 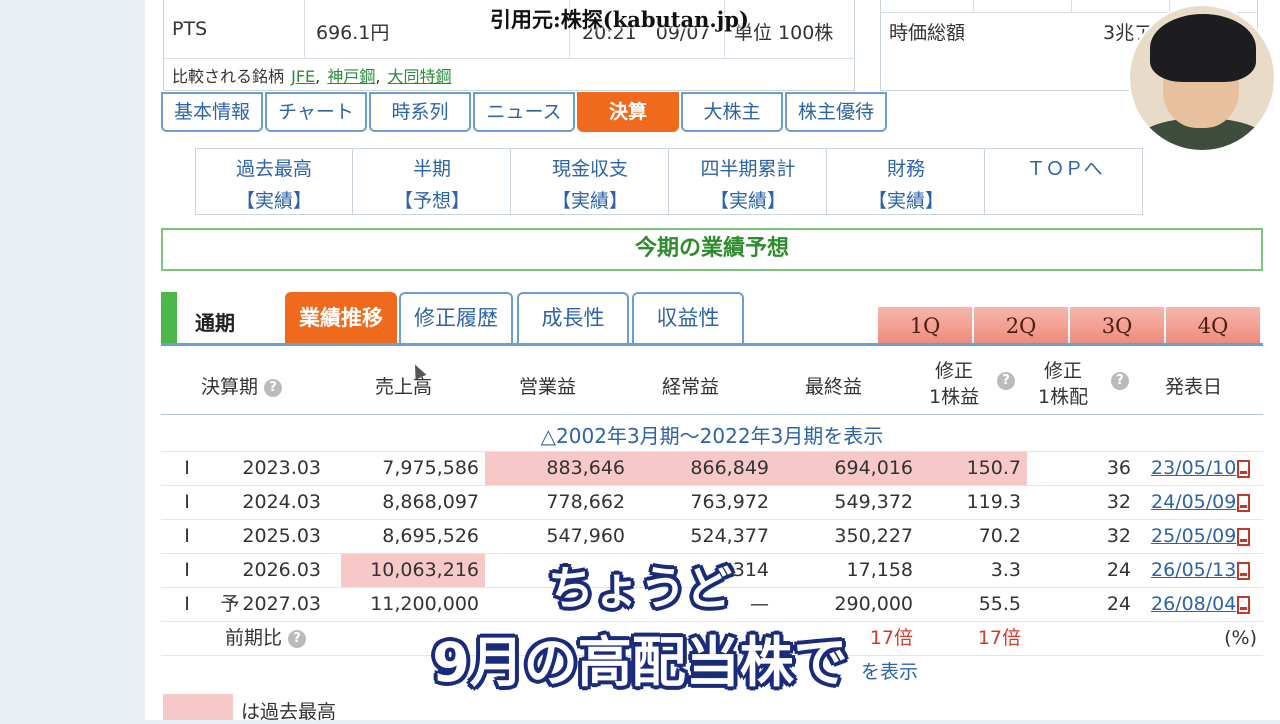 I want to click on row-ordinary: 866,849, so click(x=703, y=468).